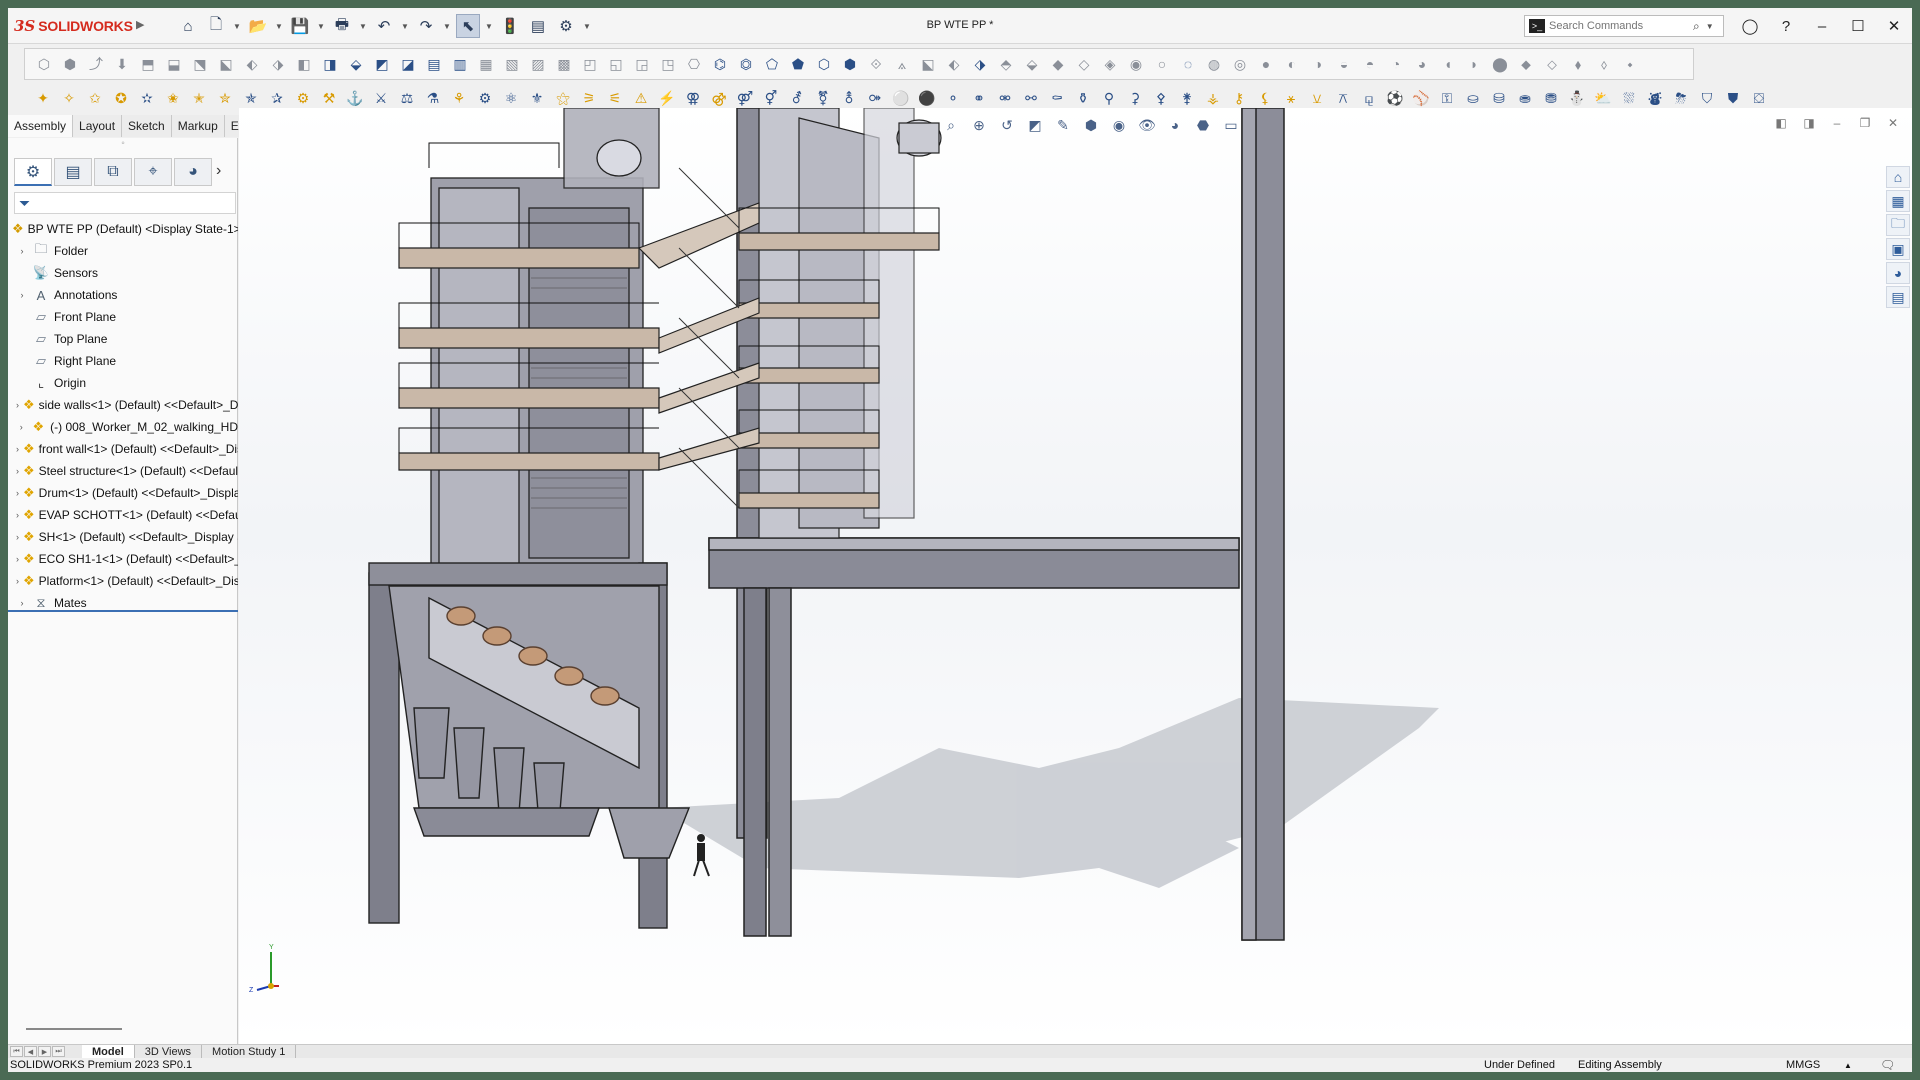 The width and height of the screenshot is (1920, 1080). Describe the element at coordinates (198, 126) in the screenshot. I see `tab-markup: Markup` at that location.